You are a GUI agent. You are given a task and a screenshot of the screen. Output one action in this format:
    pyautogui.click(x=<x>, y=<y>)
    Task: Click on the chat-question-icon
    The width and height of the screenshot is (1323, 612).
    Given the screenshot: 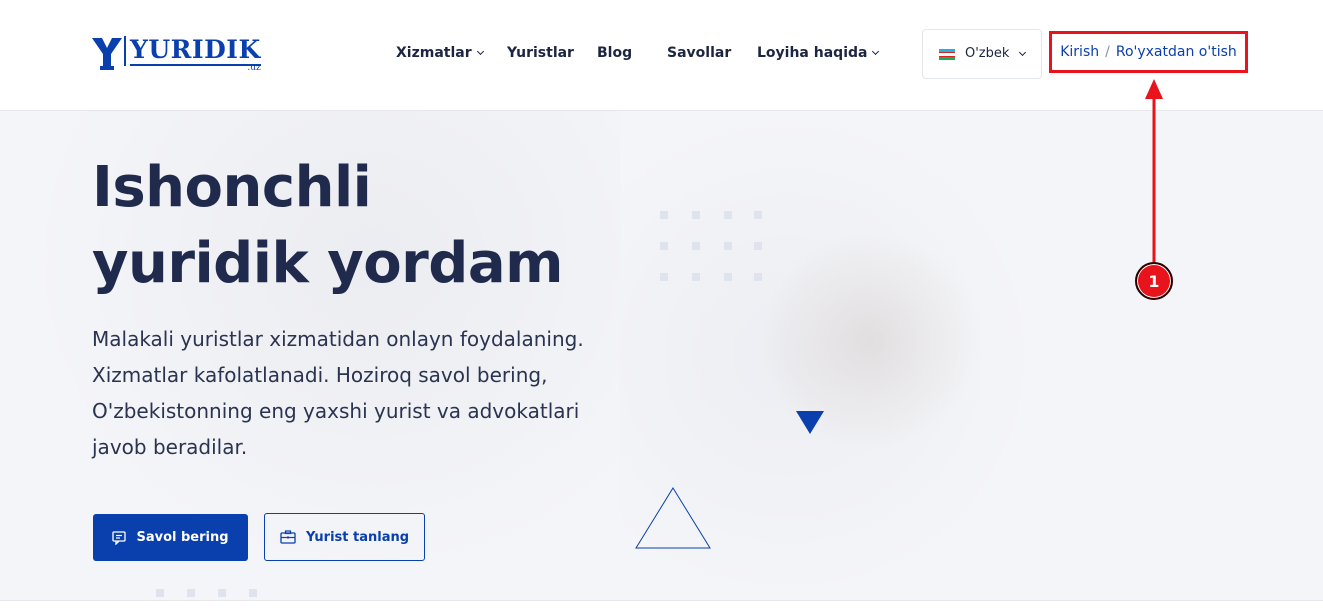 What is the action you would take?
    pyautogui.click(x=119, y=537)
    